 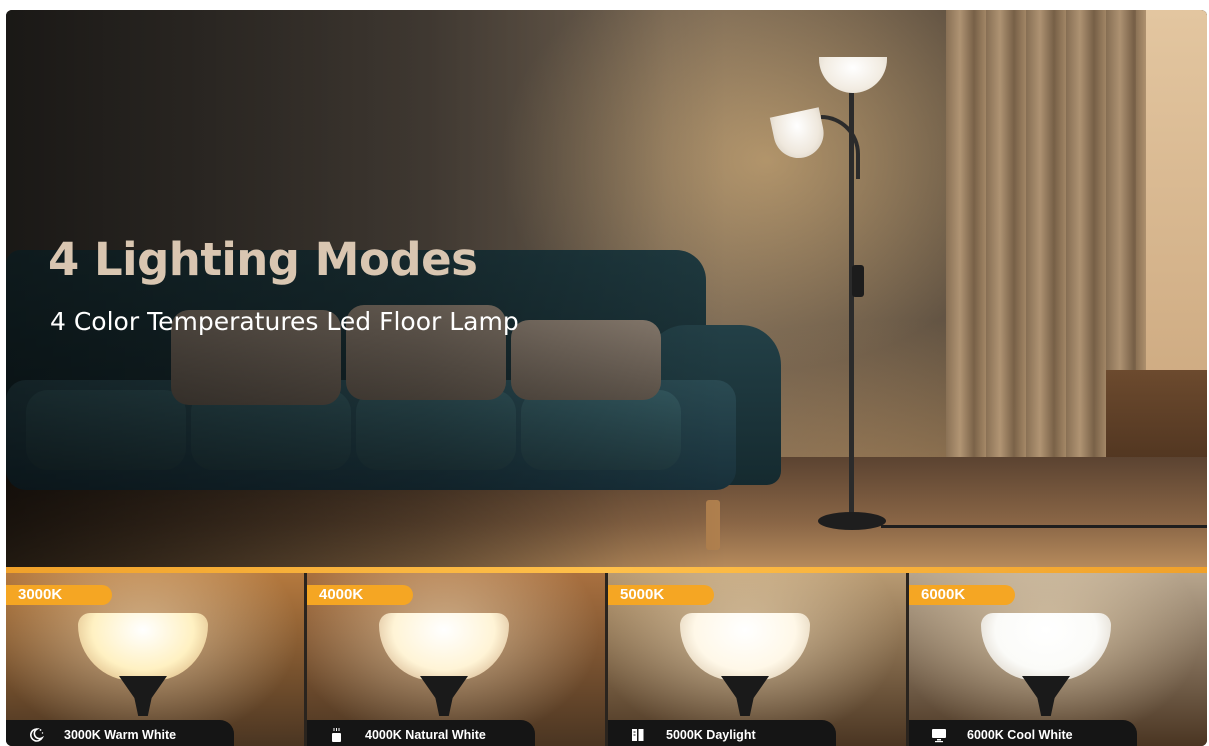 I want to click on book-icon, so click(x=638, y=735).